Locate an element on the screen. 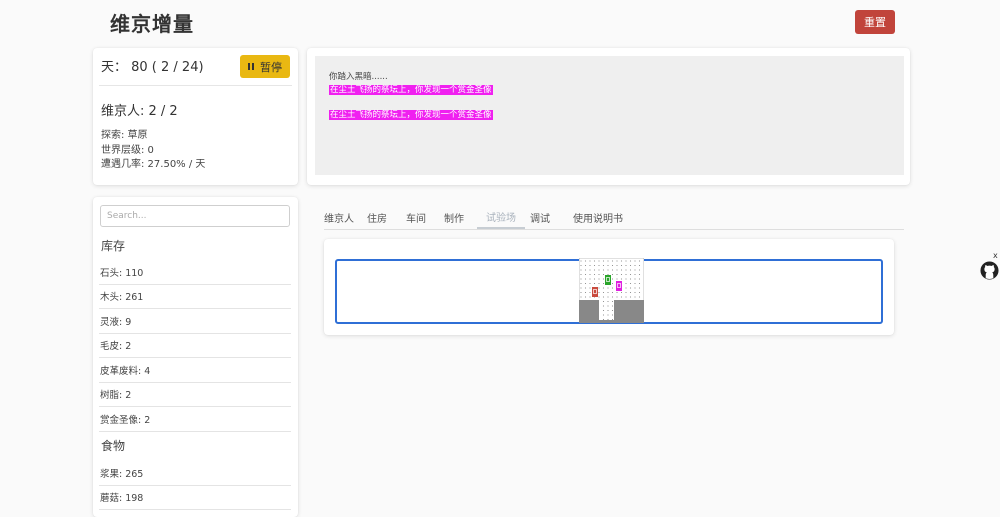  inventory-item: 浆果: 265 is located at coordinates (195, 473).